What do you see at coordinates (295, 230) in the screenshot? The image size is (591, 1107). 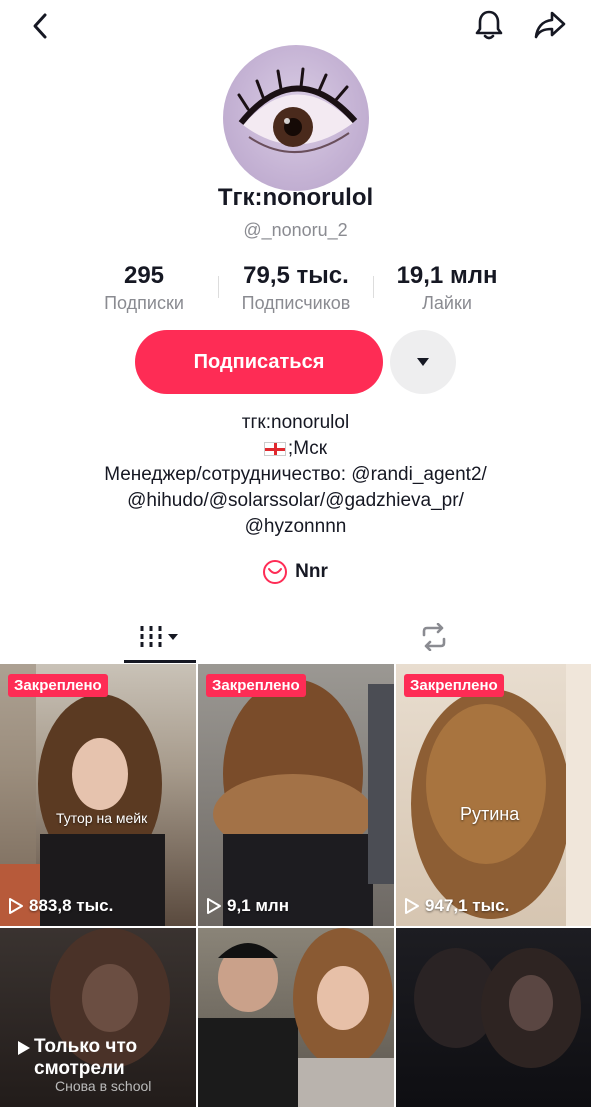 I see `username: @_nonoru_2` at bounding box center [295, 230].